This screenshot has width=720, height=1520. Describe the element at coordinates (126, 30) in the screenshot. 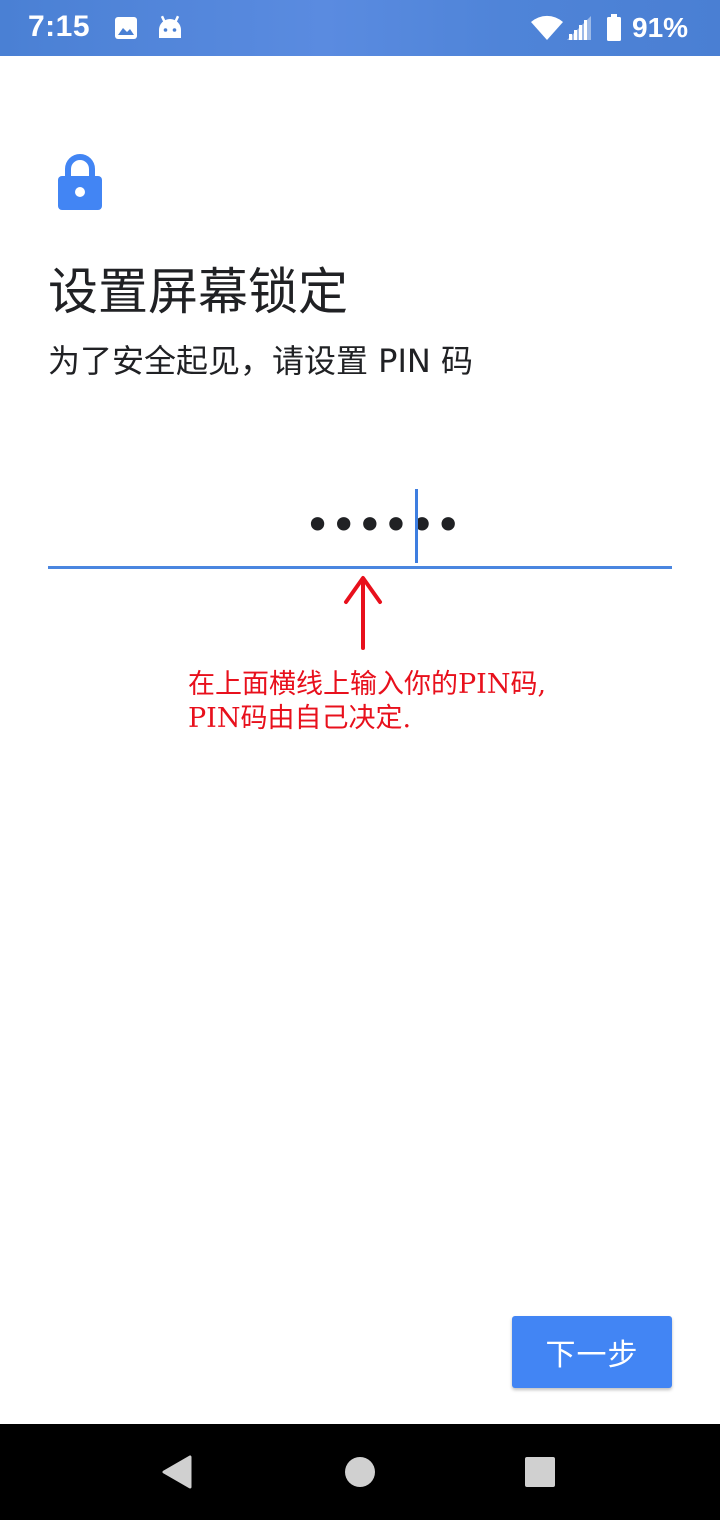

I see `image-icon` at that location.